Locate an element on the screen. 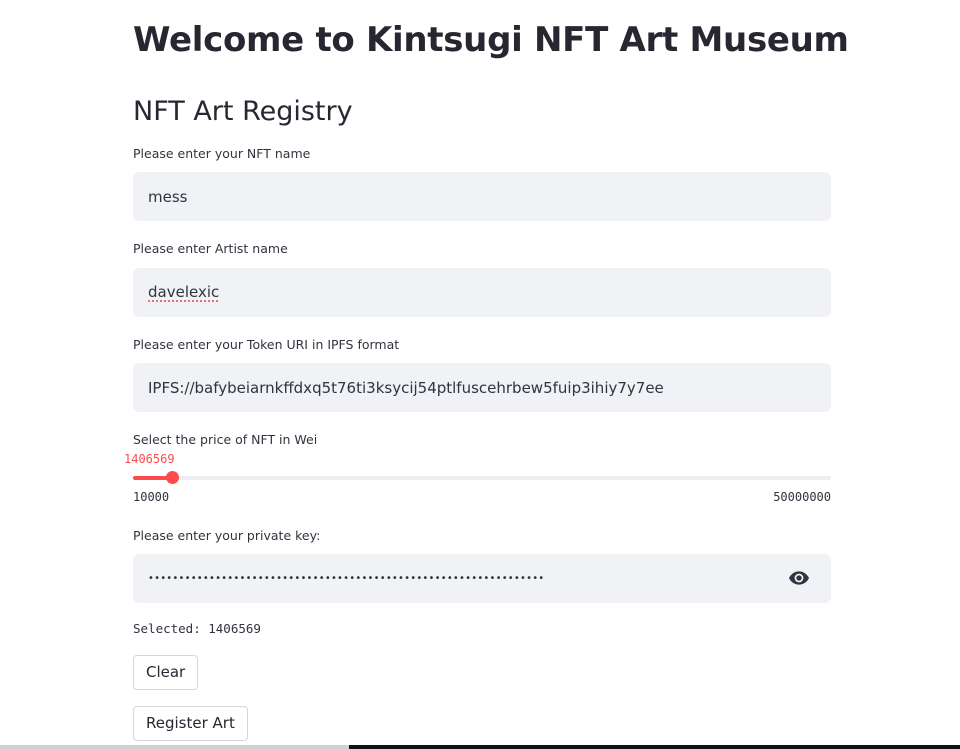  eye-icon is located at coordinates (799, 578).